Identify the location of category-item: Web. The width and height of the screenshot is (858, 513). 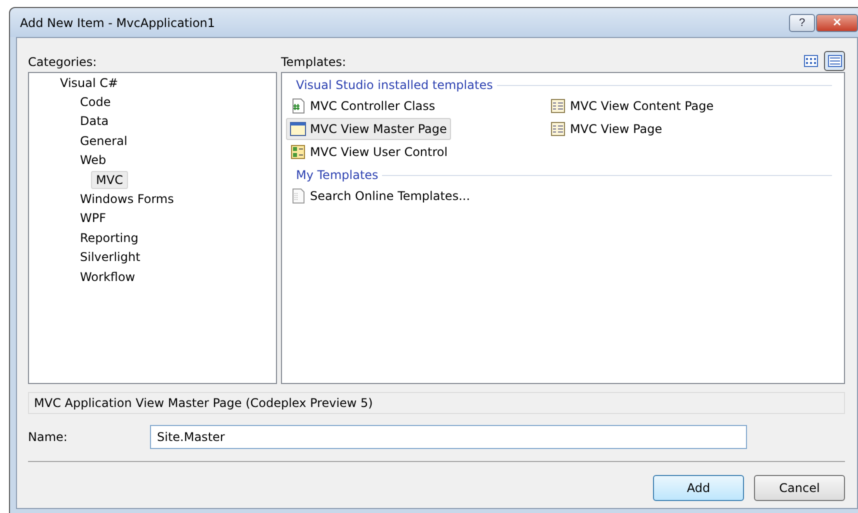
(93, 160).